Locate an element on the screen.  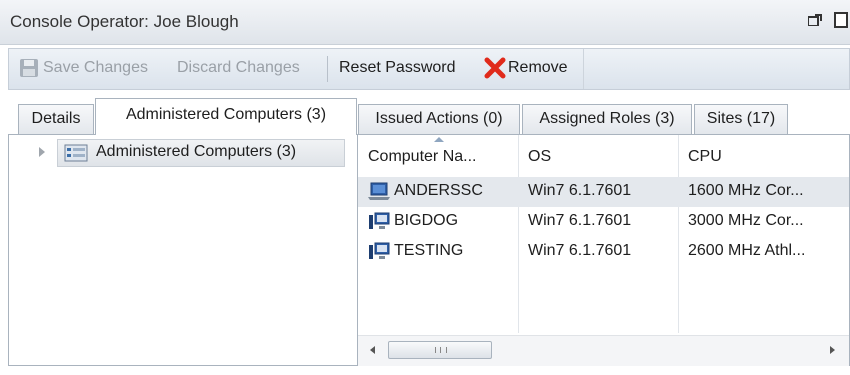
column-header-os: OS is located at coordinates (598, 156).